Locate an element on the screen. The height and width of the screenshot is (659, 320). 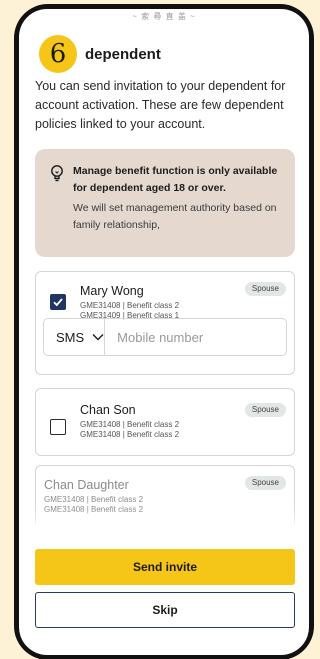
scroll-fade-overlay is located at coordinates (164, 519).